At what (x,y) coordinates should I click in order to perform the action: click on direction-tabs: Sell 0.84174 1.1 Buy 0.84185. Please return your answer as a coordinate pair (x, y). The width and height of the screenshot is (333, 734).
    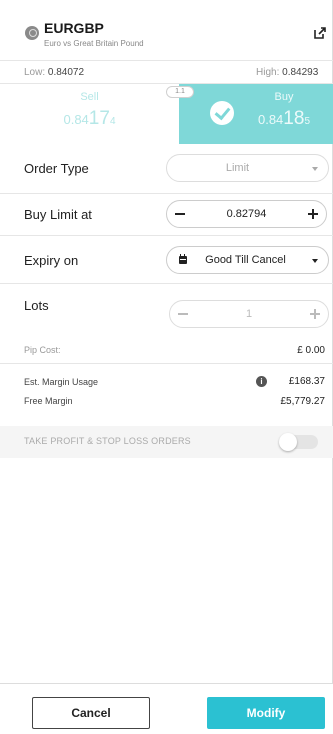
    Looking at the image, I should click on (166, 114).